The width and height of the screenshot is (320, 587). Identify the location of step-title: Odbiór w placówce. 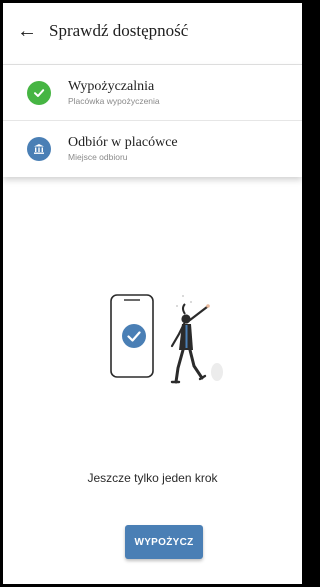
(123, 142).